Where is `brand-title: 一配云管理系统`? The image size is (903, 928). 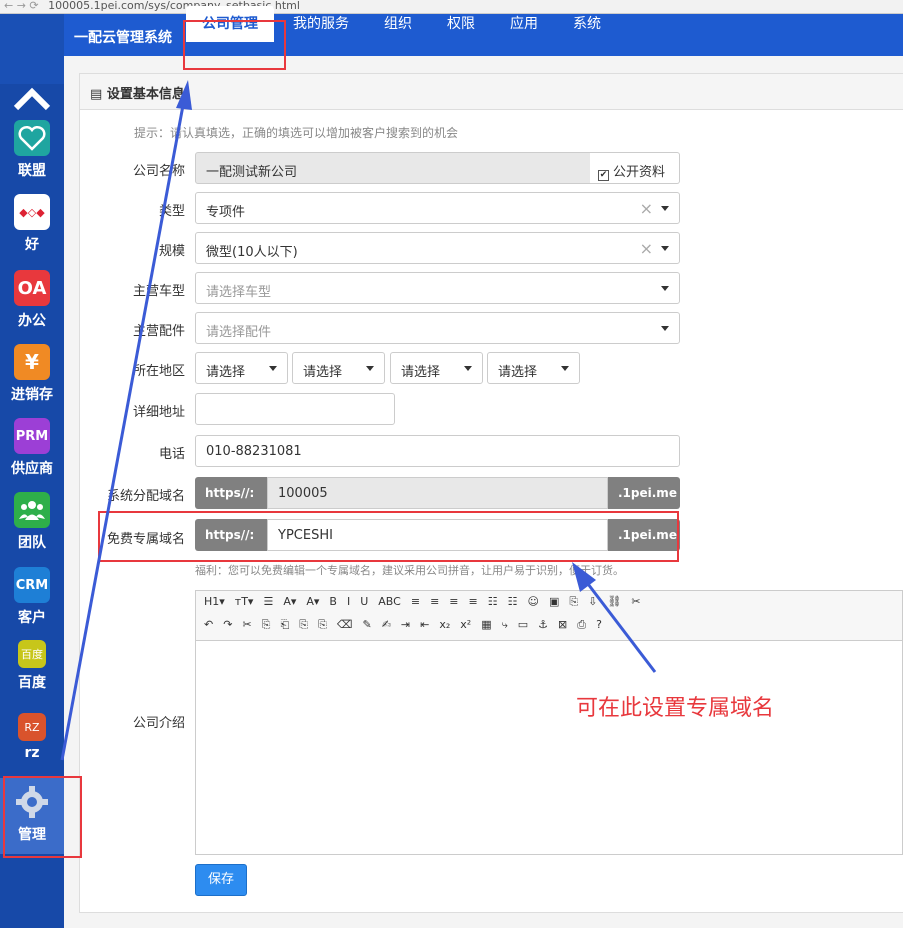
brand-title: 一配云管理系统 is located at coordinates (123, 37).